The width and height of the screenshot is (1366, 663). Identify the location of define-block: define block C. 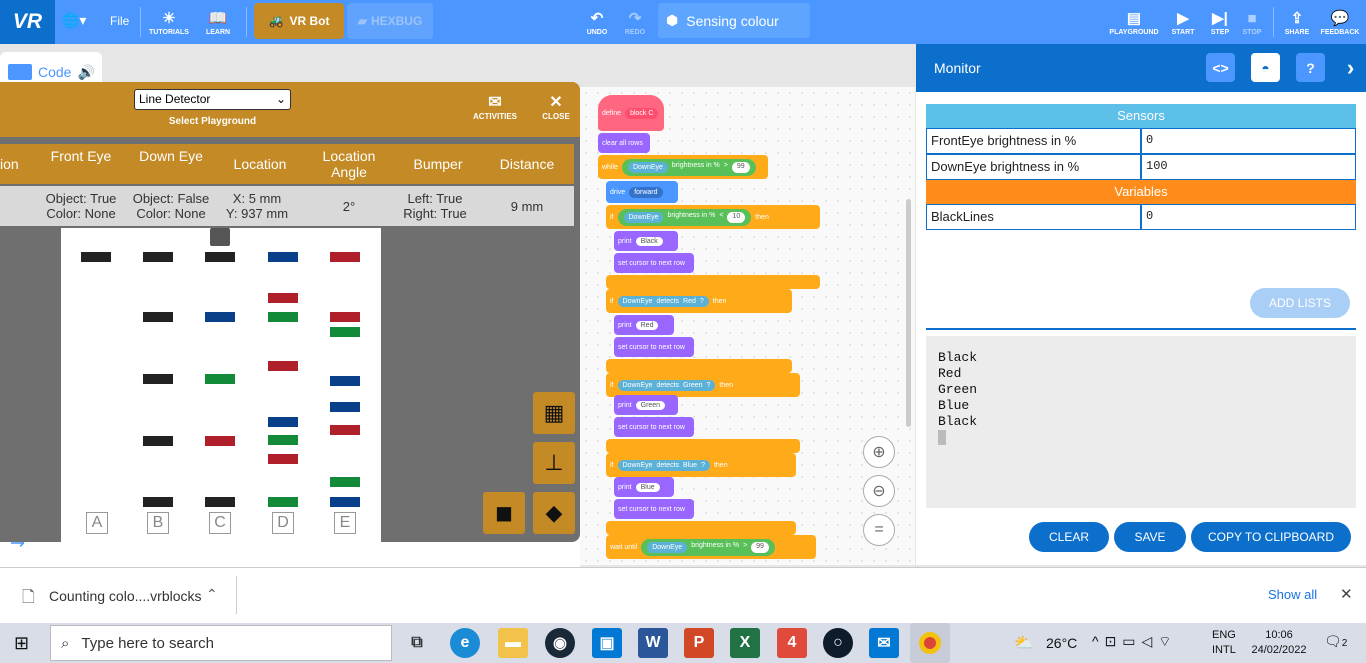
(631, 113).